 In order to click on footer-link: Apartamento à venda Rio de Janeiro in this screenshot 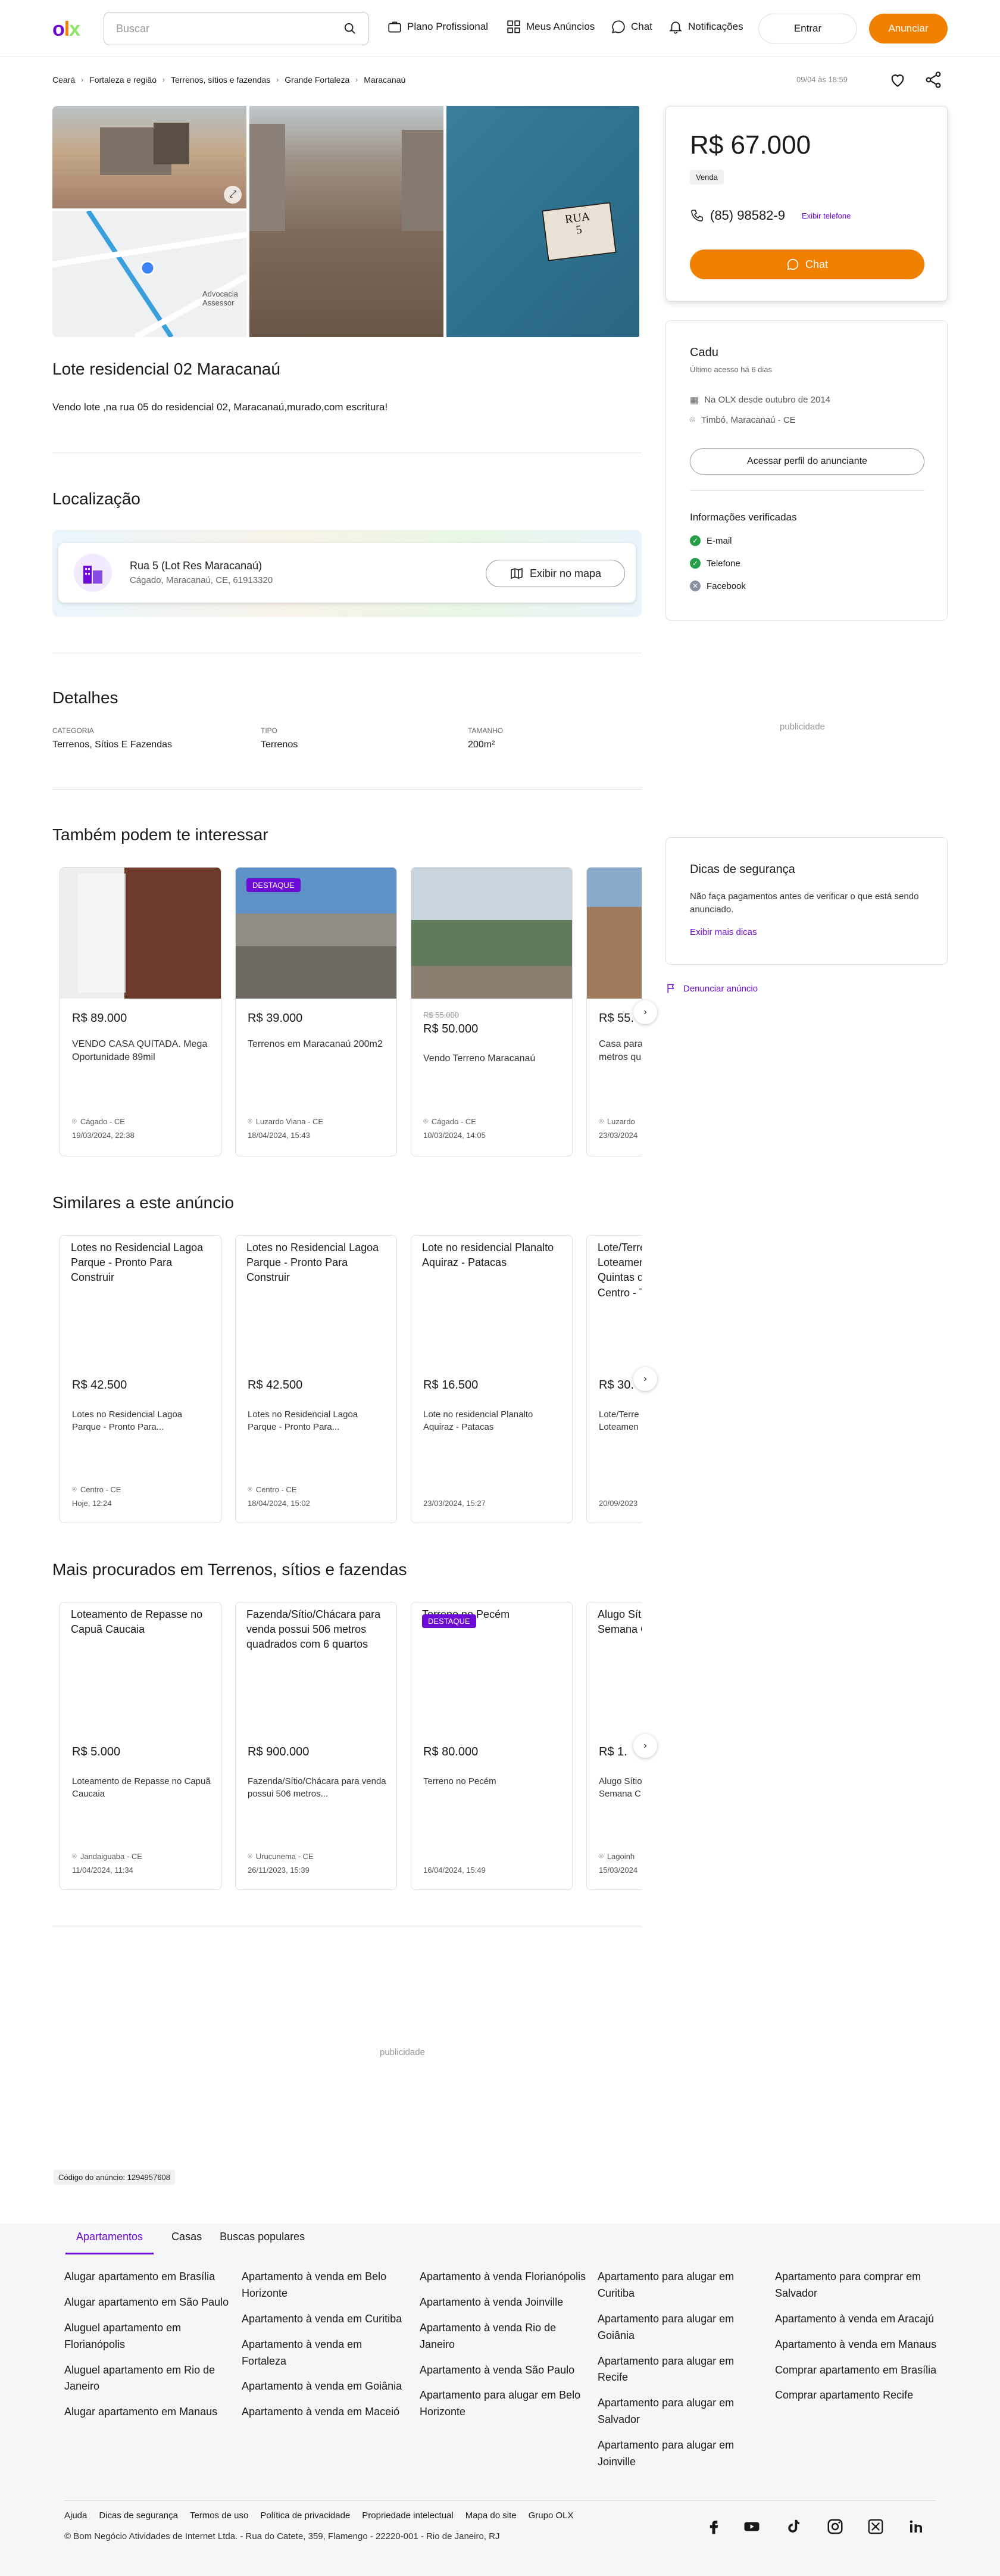, I will do `click(503, 2336)`.